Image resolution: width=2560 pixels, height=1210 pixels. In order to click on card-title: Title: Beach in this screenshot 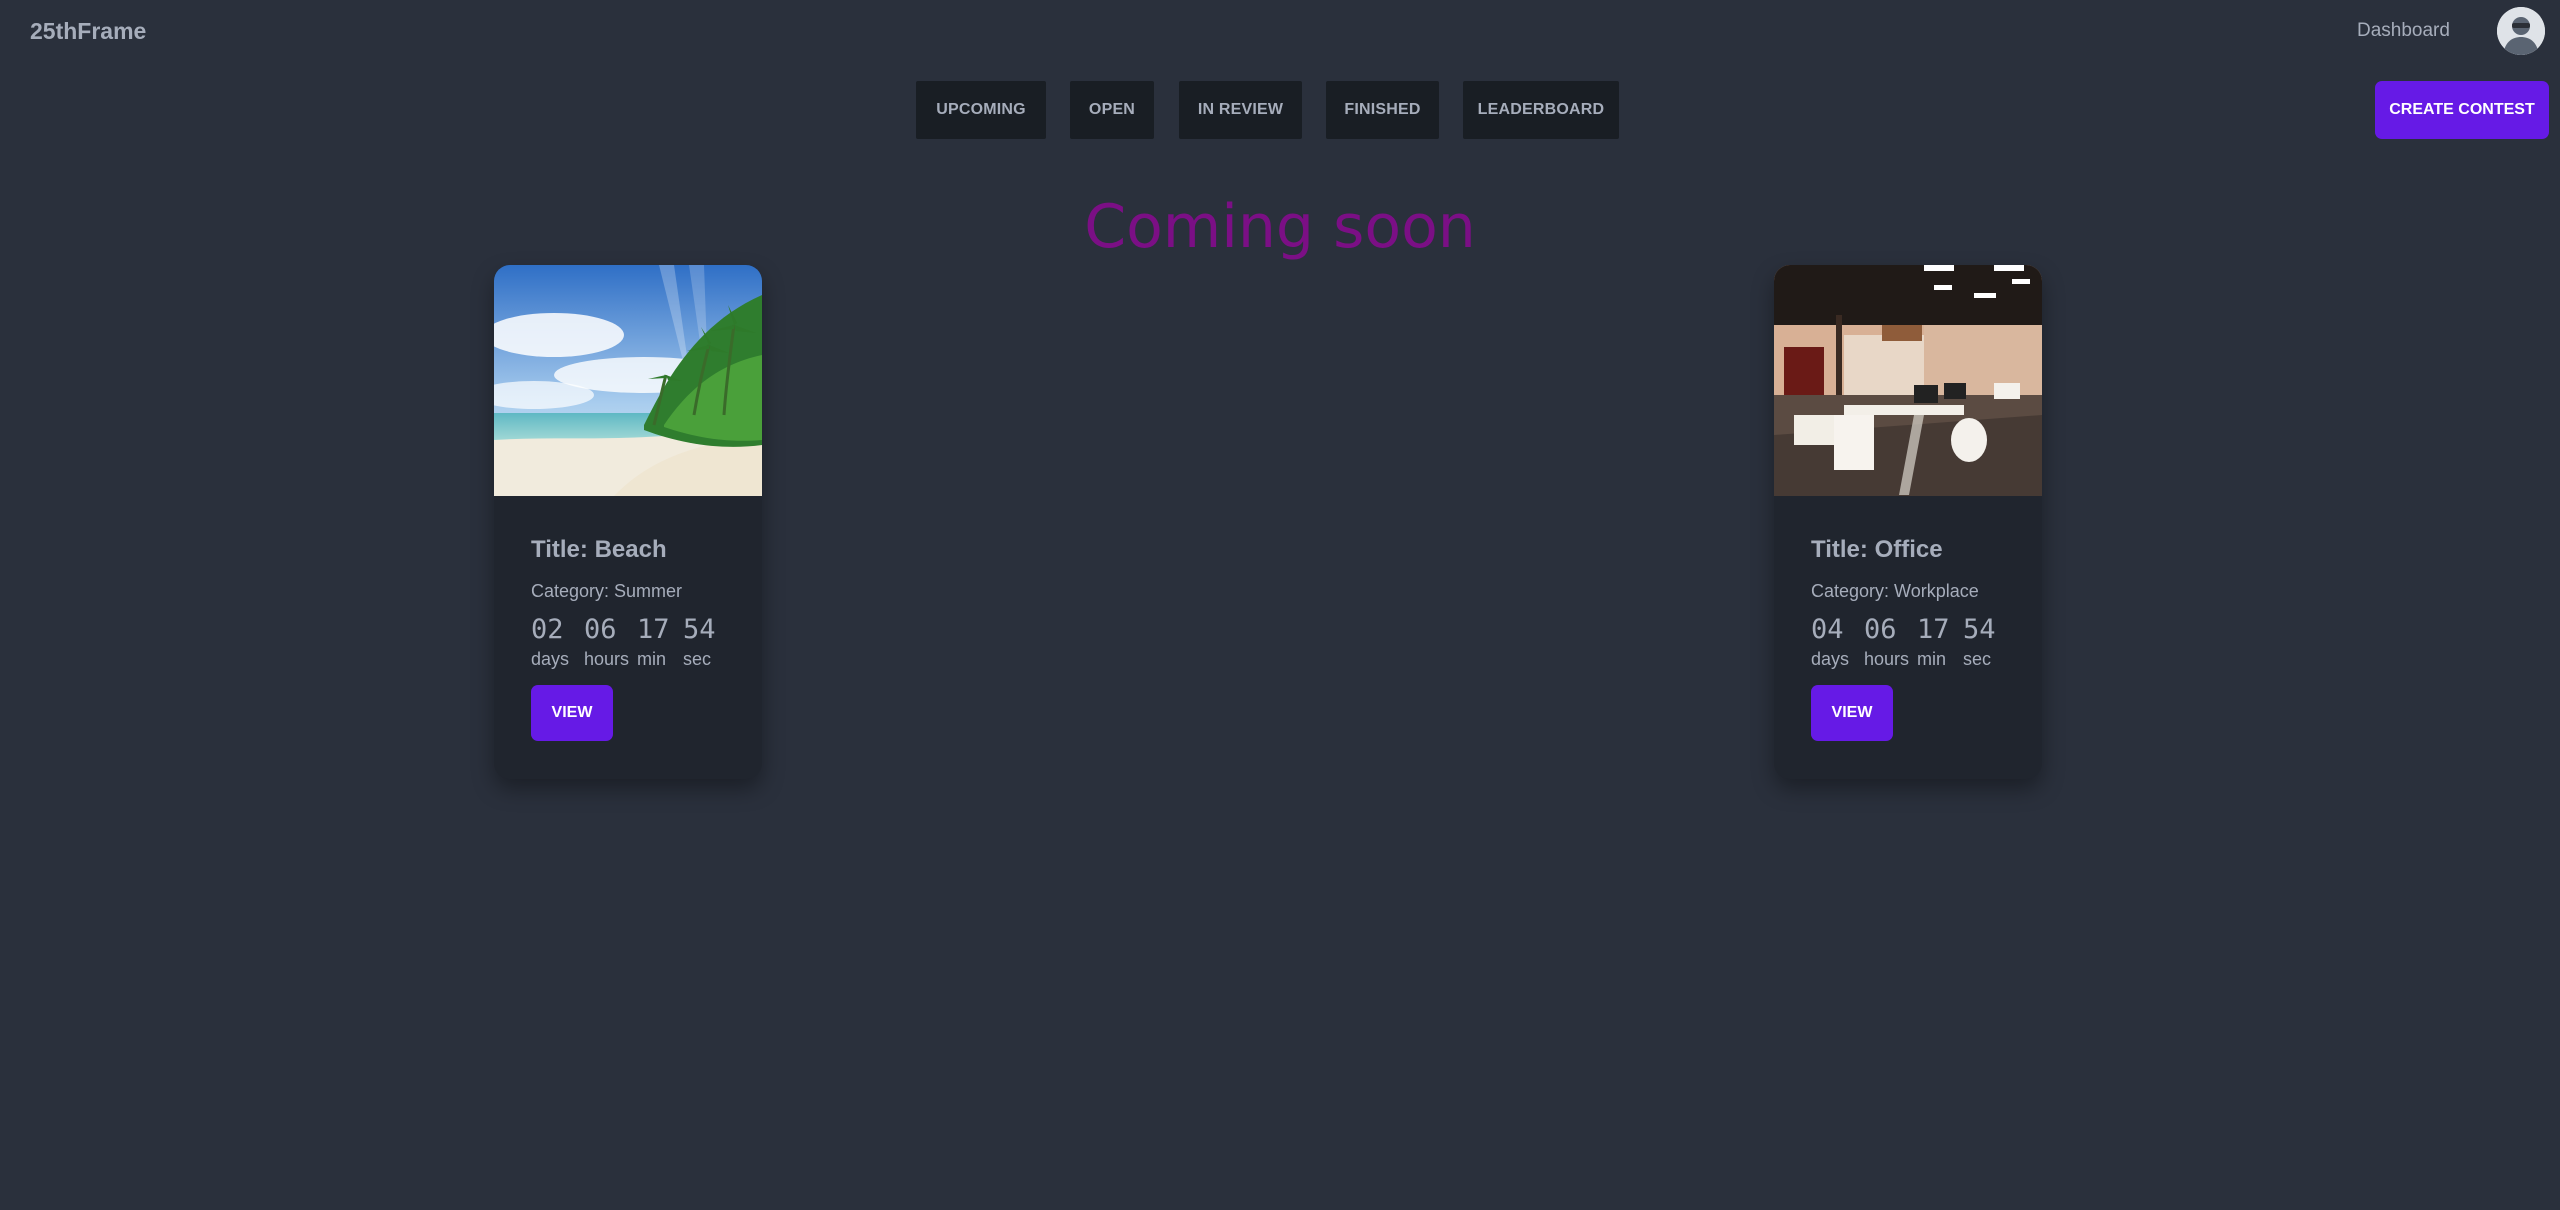, I will do `click(599, 549)`.